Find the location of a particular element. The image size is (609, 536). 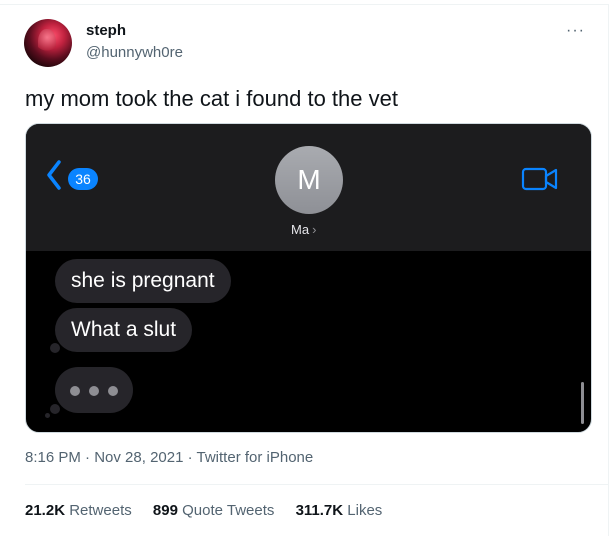

user-handle: @hunnywh0re is located at coordinates (134, 52).